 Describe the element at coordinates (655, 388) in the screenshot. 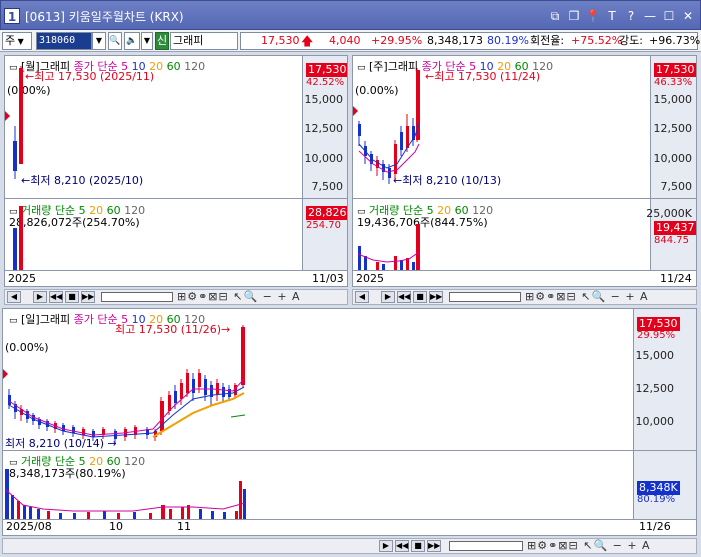

I see `daily-ytick: 12,500` at that location.